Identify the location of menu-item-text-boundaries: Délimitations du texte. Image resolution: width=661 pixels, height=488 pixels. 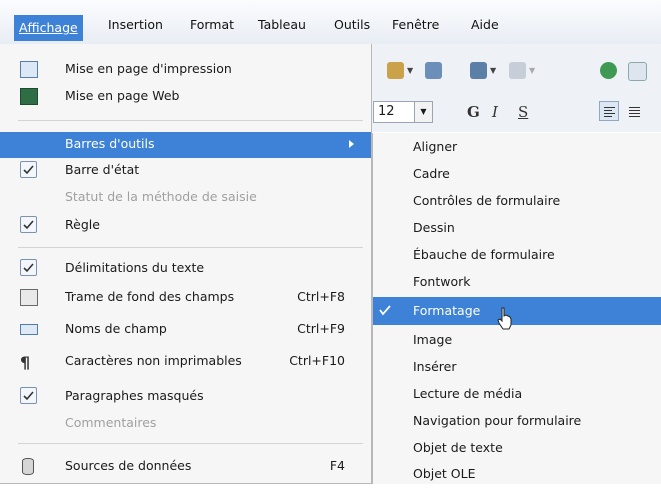
(185, 269).